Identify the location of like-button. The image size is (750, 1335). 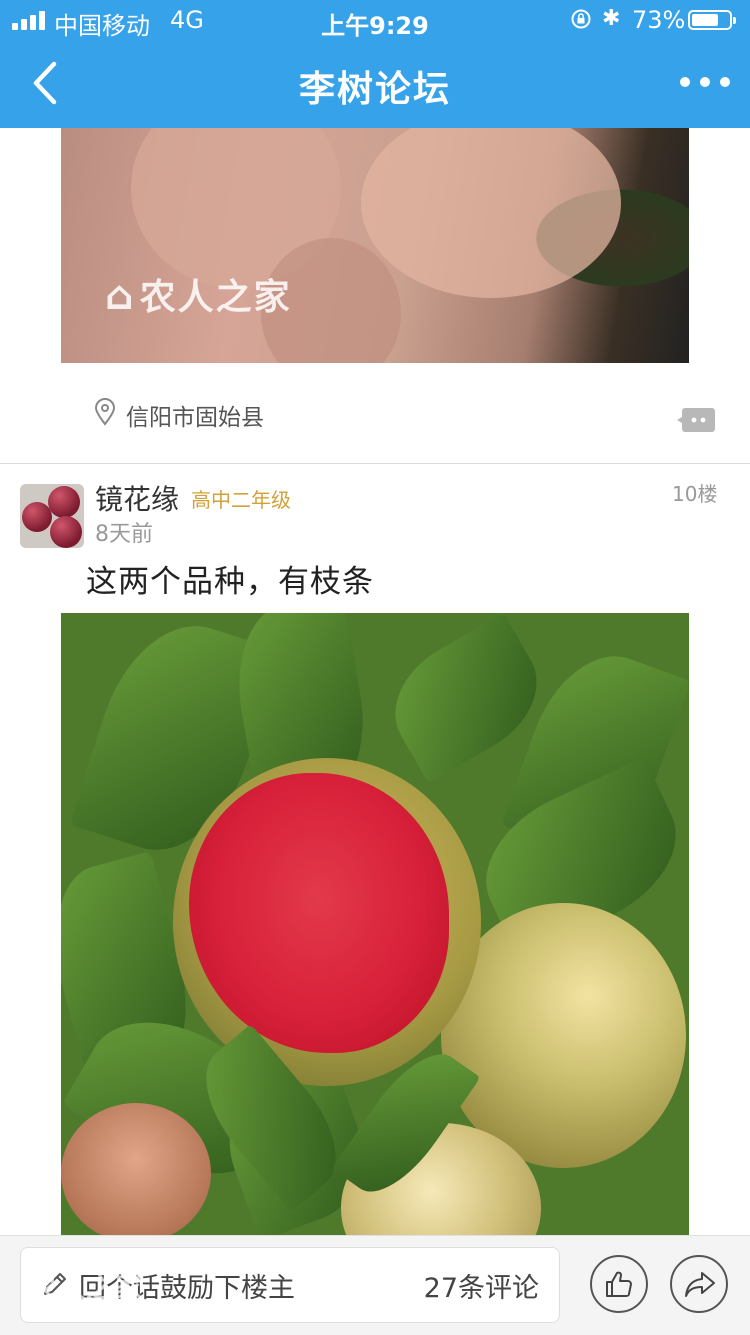
(619, 1284).